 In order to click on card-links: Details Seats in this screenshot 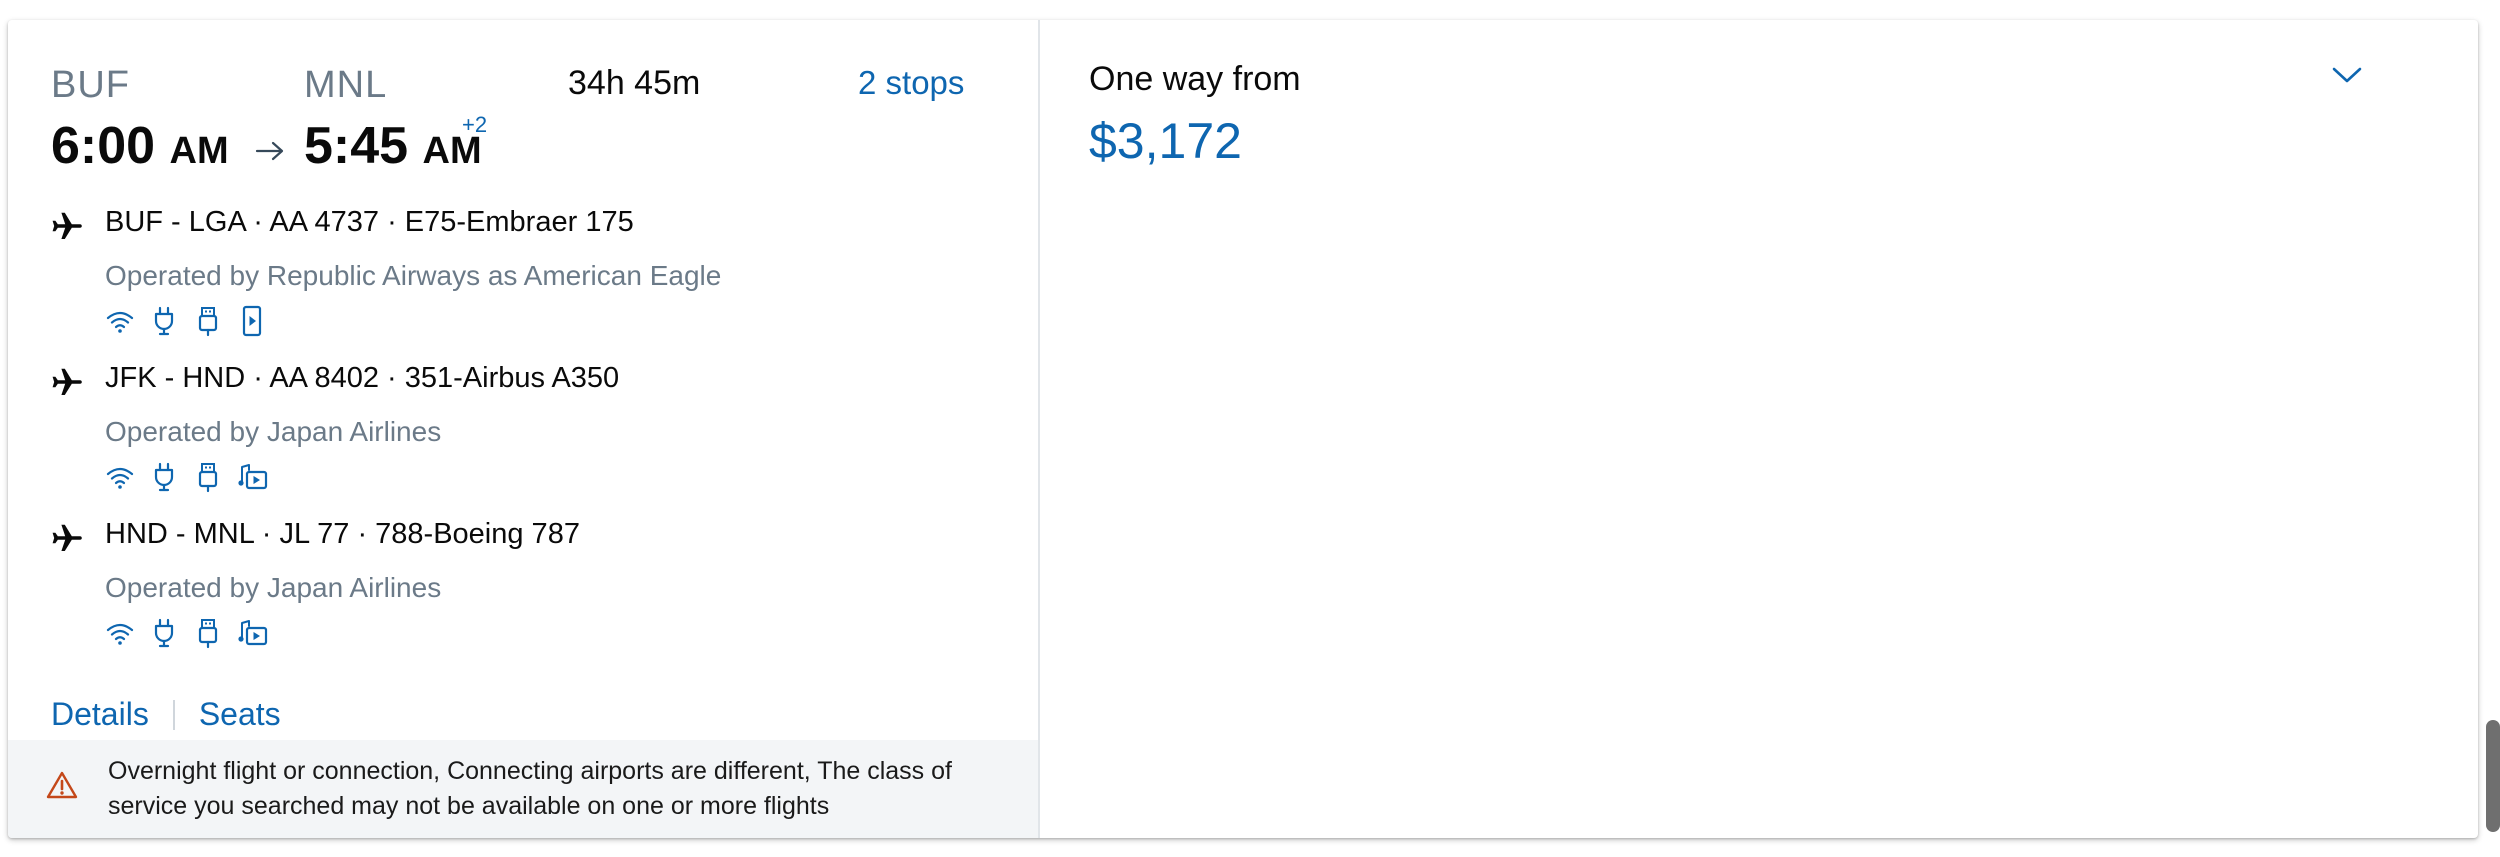, I will do `click(166, 714)`.